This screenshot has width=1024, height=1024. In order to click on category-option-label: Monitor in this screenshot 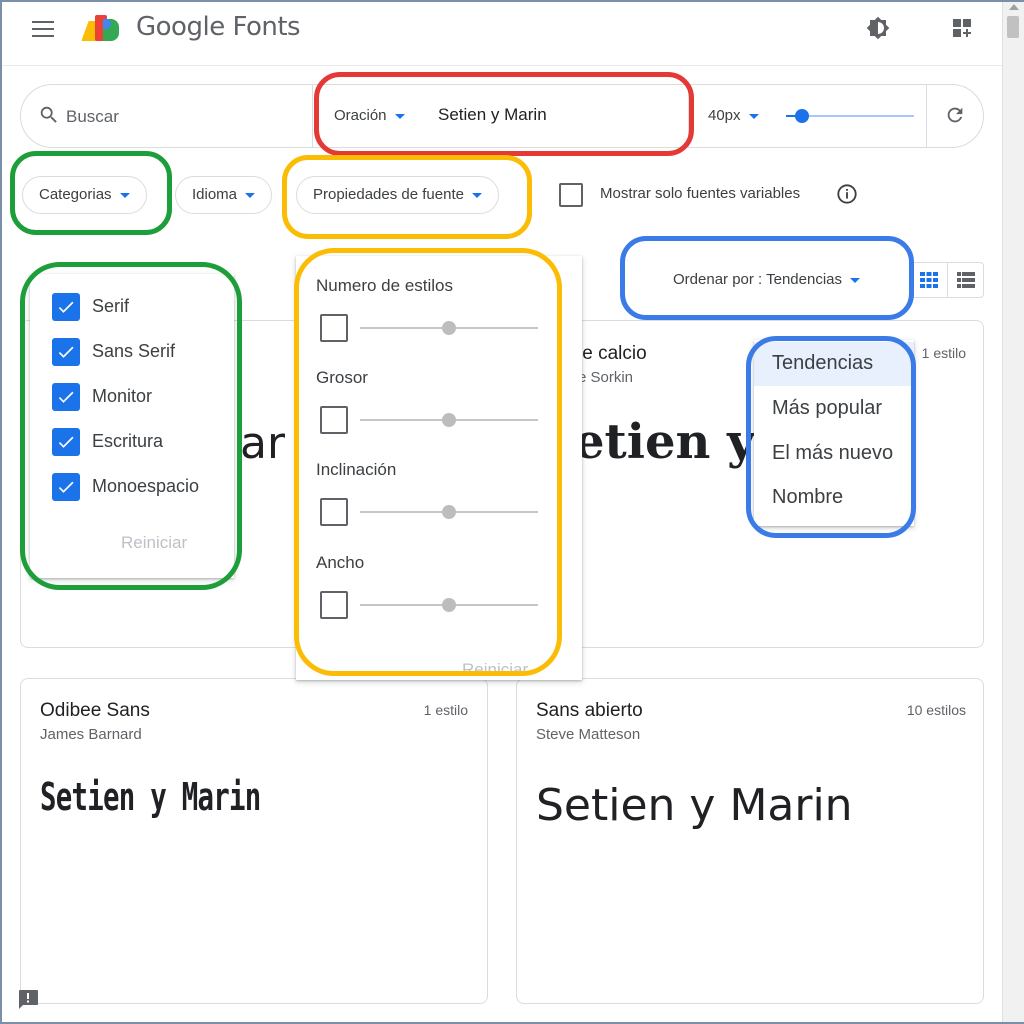, I will do `click(122, 396)`.